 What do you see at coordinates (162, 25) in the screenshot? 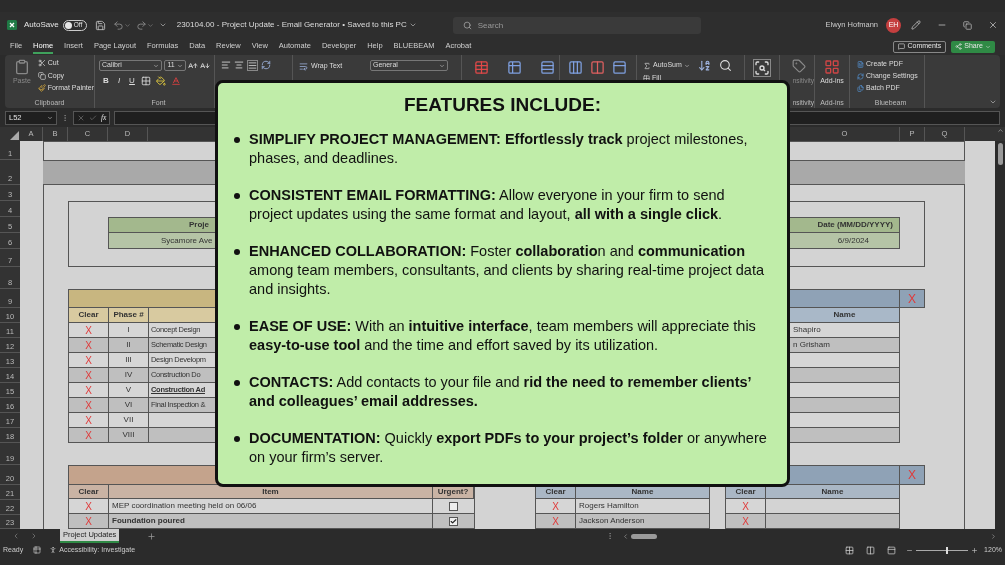
I see `customize-icon` at bounding box center [162, 25].